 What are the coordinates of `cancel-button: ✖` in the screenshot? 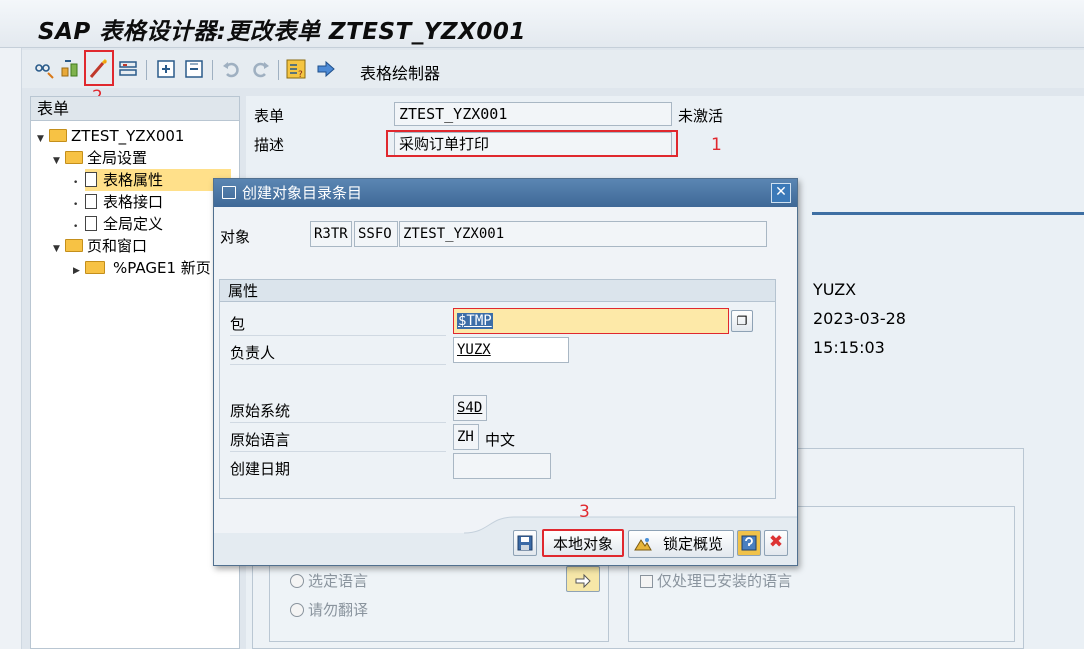 It's located at (776, 543).